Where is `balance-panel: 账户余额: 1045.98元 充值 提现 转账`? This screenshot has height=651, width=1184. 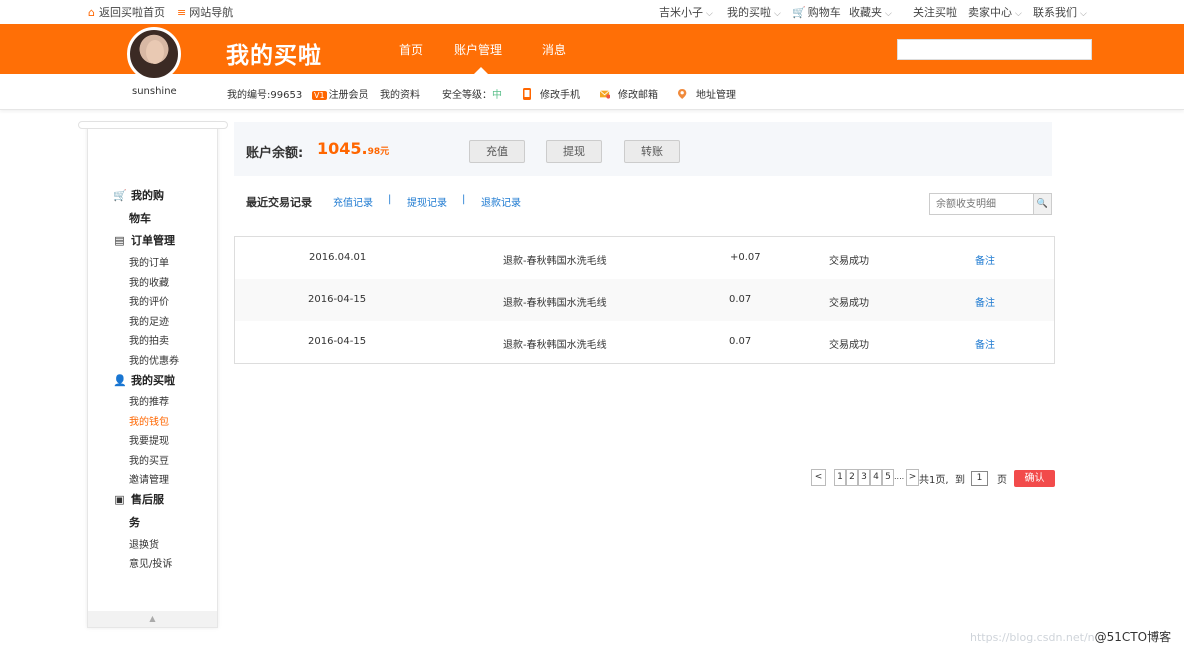 balance-panel: 账户余额: 1045.98元 充值 提现 转账 is located at coordinates (643, 149).